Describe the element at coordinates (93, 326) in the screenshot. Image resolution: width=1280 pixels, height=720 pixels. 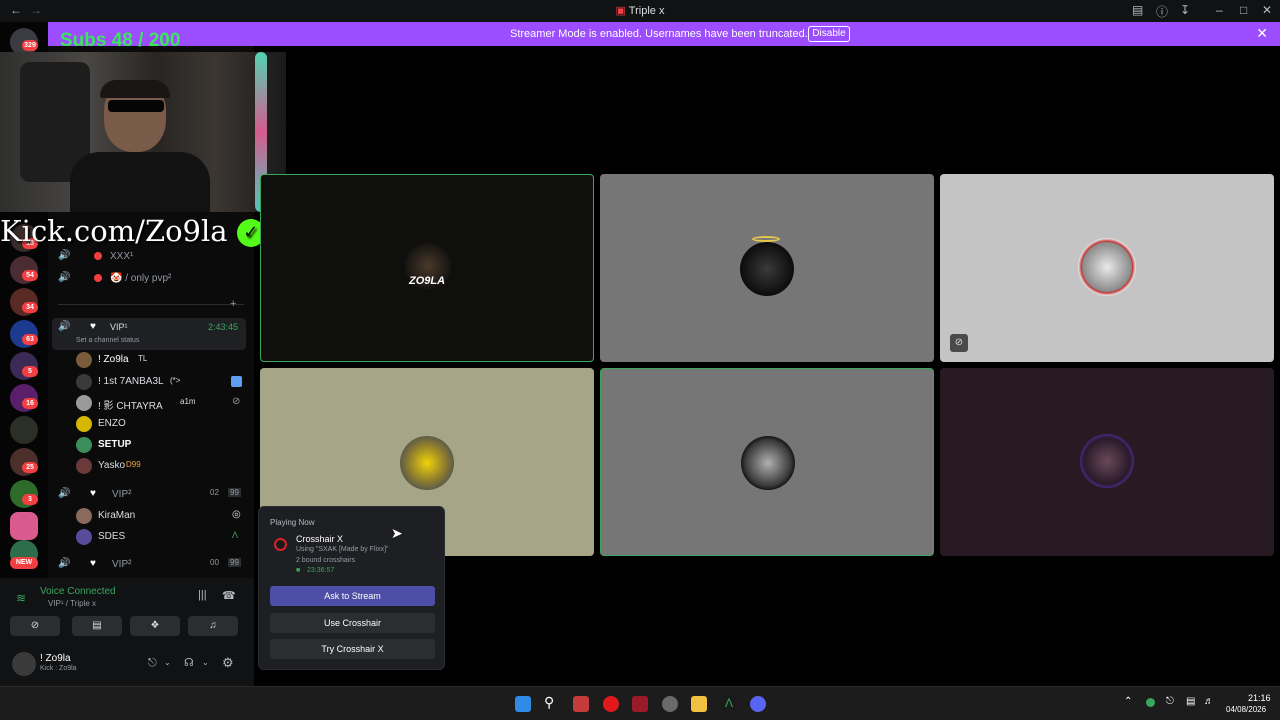
I see `heart-icon: ♥` at that location.